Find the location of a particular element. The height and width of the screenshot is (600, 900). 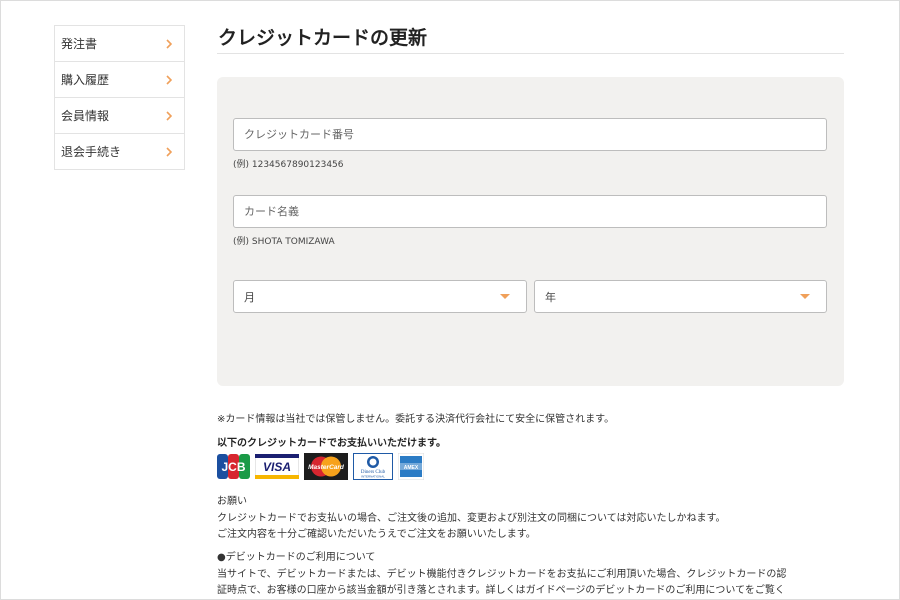

diners-logo: Diners Club INTERNATIONAL is located at coordinates (373, 466).